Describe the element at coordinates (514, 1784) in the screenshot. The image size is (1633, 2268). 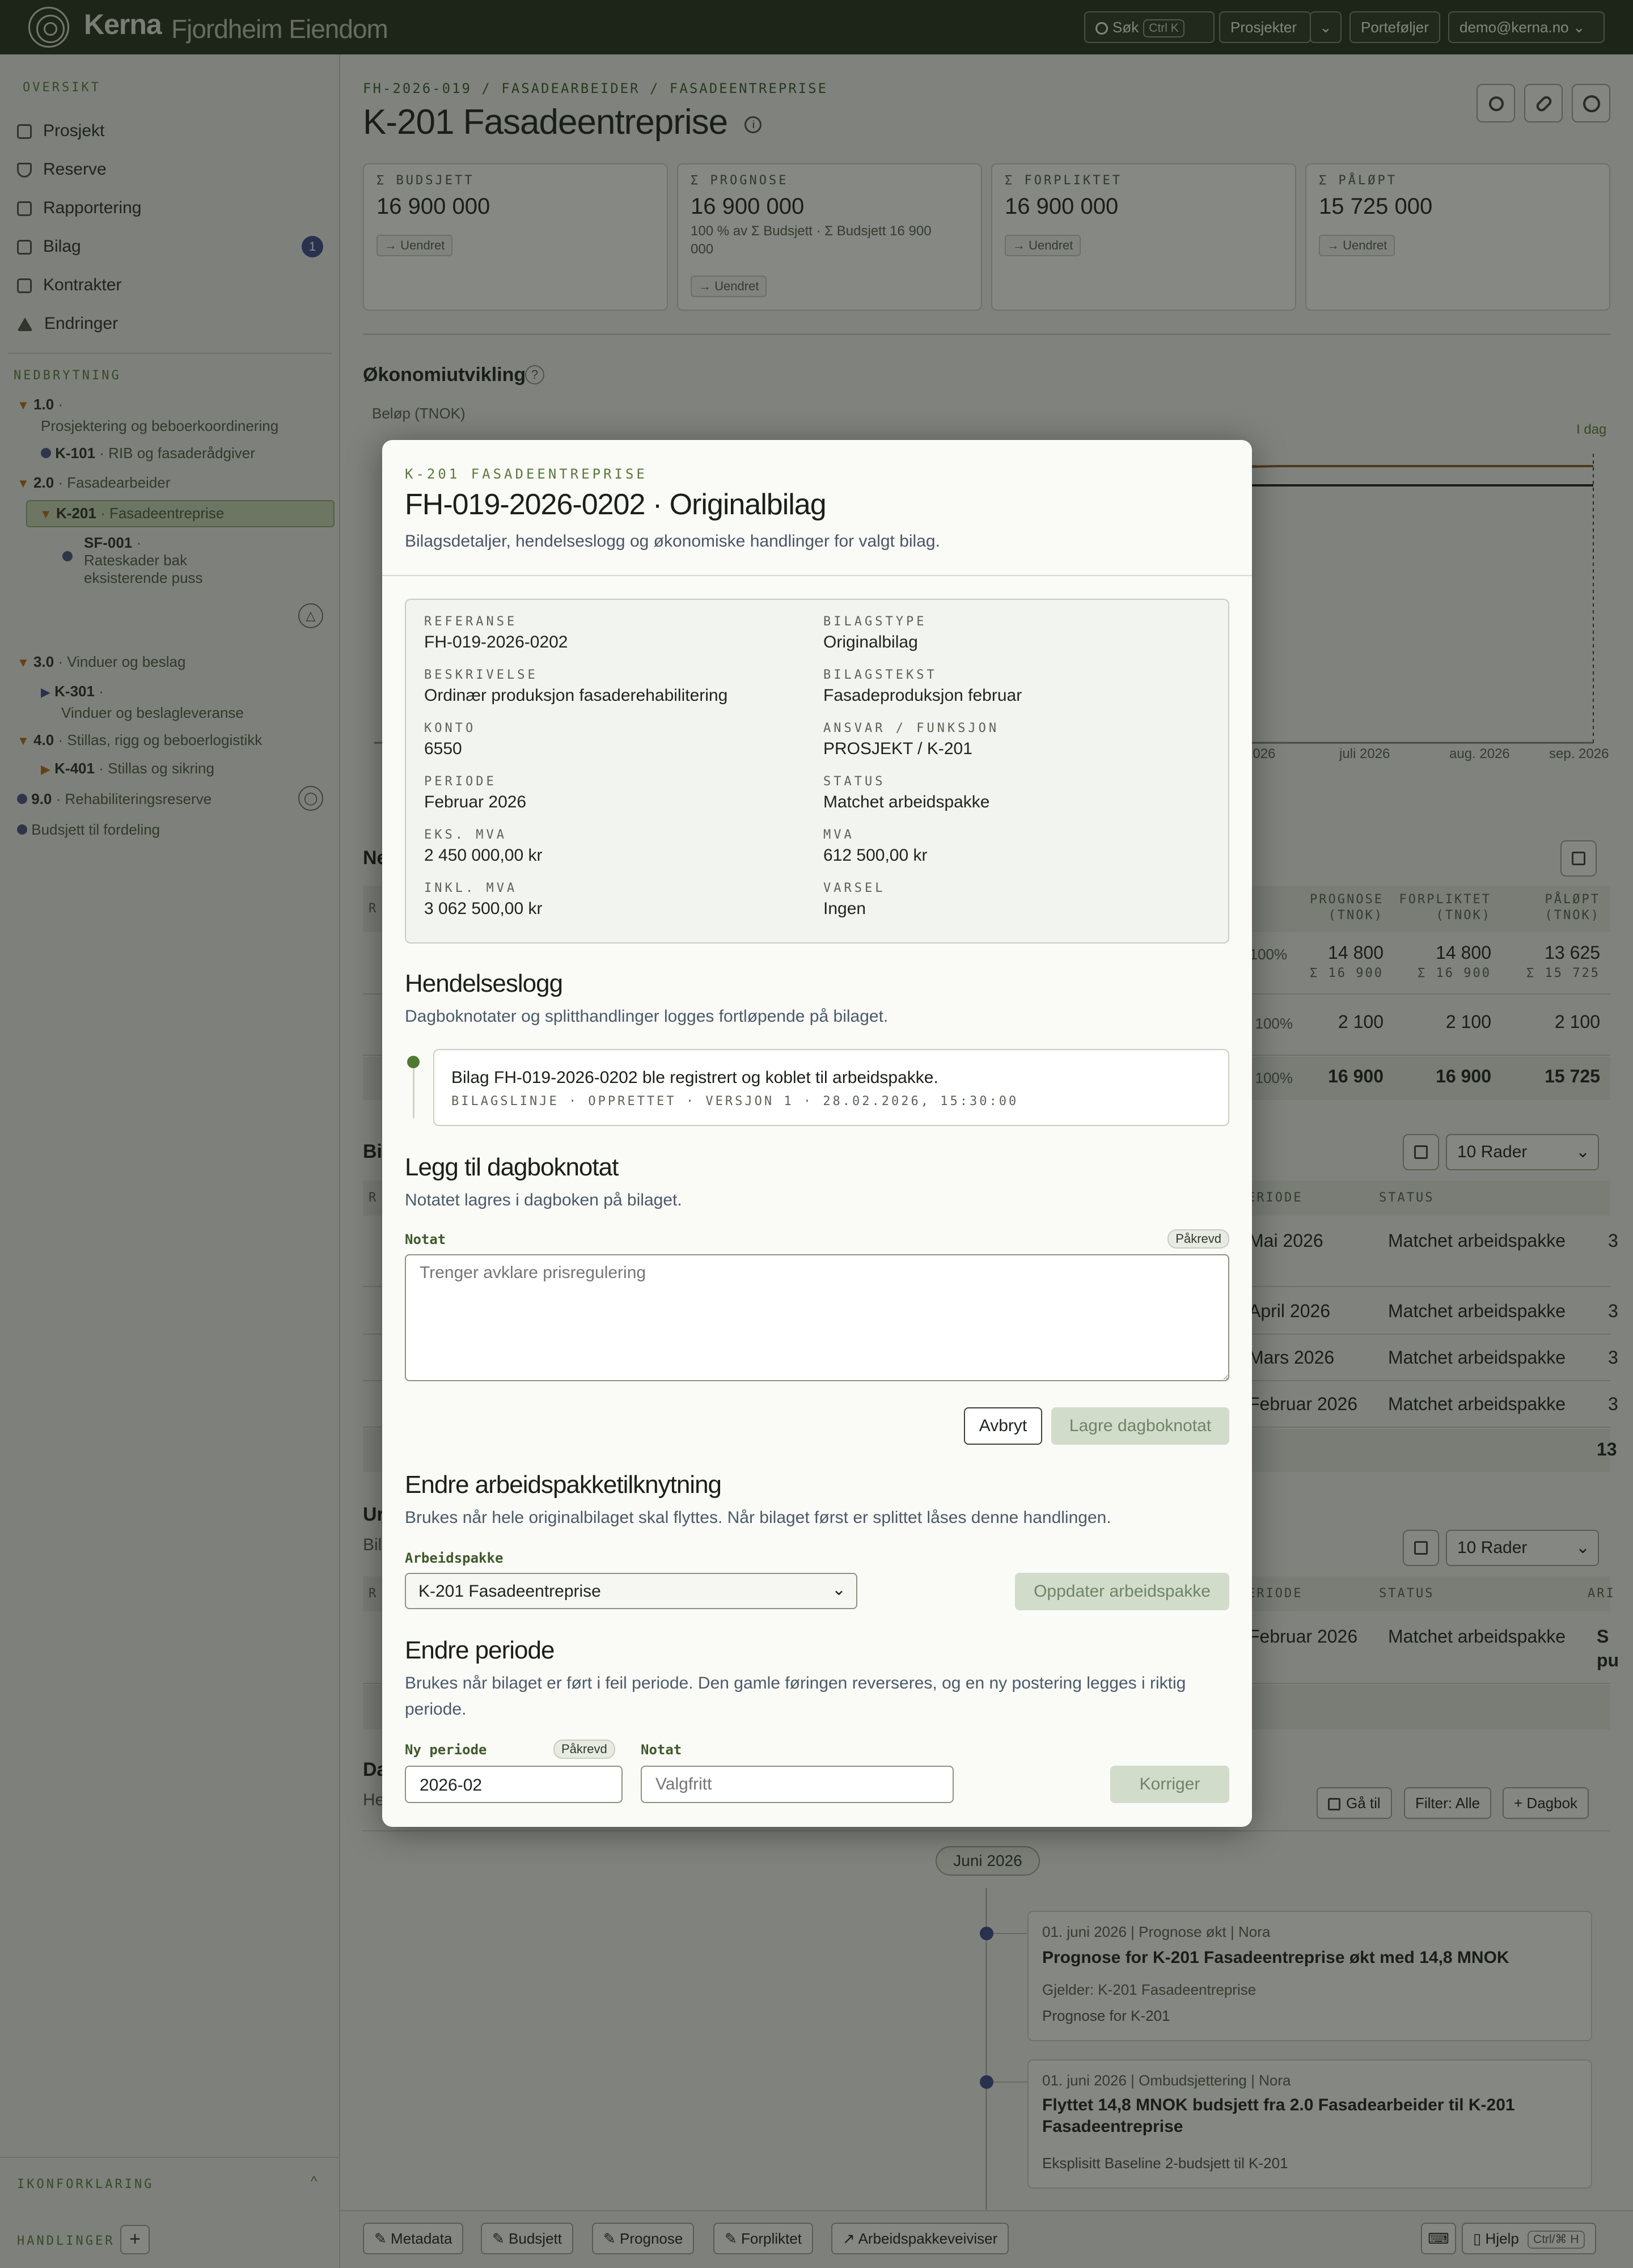
I see `new-period-input: 2026-02` at that location.